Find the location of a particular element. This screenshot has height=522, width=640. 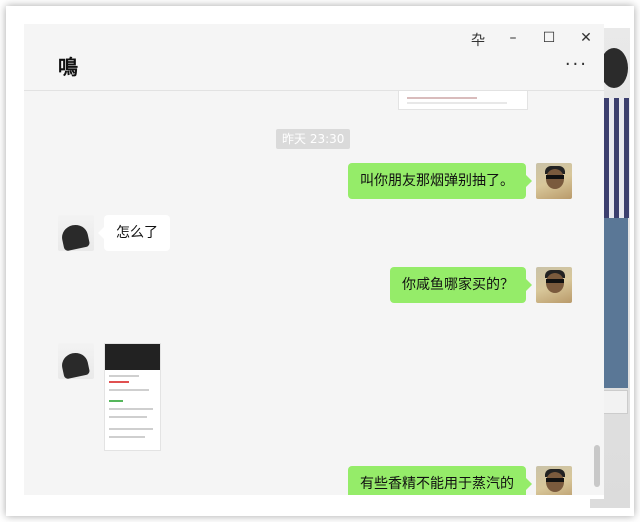

timestamp: 昨天 23:30 is located at coordinates (313, 139).